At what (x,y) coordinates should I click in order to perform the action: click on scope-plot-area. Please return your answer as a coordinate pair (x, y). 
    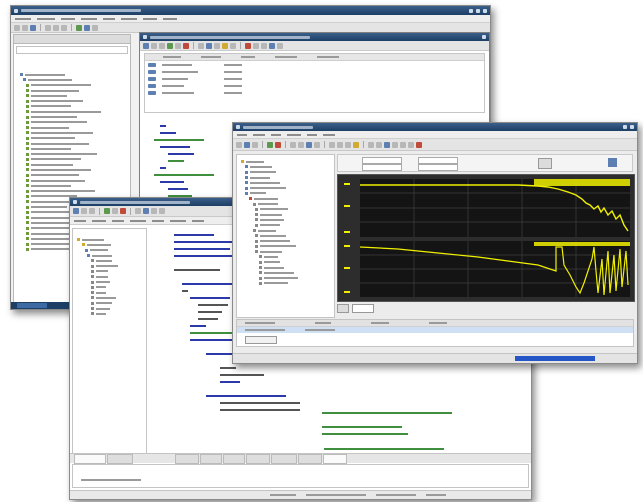
    Looking at the image, I should click on (486, 238).